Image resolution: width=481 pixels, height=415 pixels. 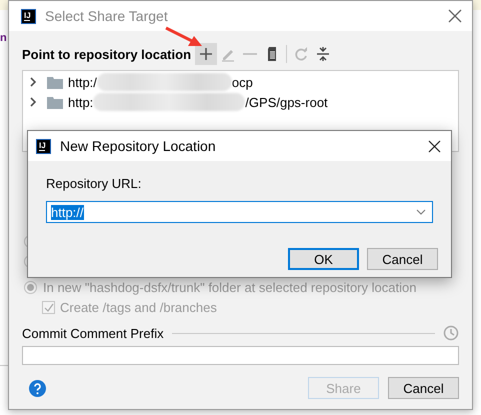 What do you see at coordinates (81, 102) in the screenshot?
I see `repository-url: http:` at bounding box center [81, 102].